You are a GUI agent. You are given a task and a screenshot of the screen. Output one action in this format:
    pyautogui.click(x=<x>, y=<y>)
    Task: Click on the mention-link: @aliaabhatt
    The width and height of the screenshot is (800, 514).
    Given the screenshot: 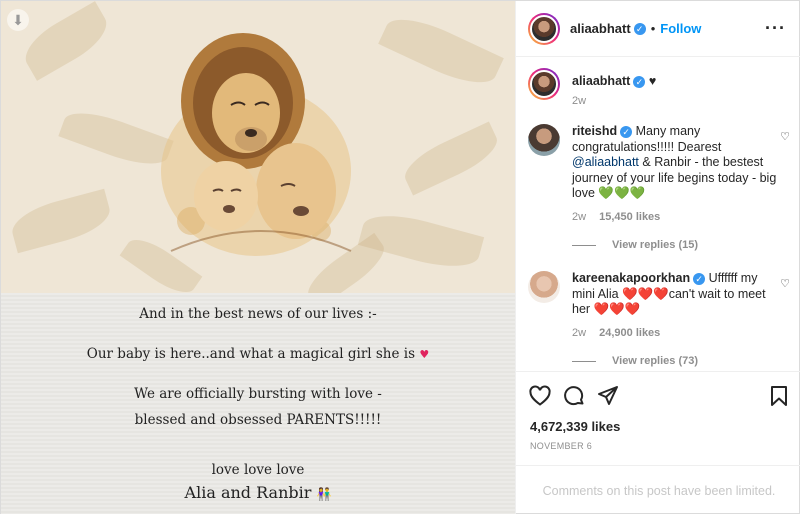 What is the action you would take?
    pyautogui.click(x=605, y=162)
    